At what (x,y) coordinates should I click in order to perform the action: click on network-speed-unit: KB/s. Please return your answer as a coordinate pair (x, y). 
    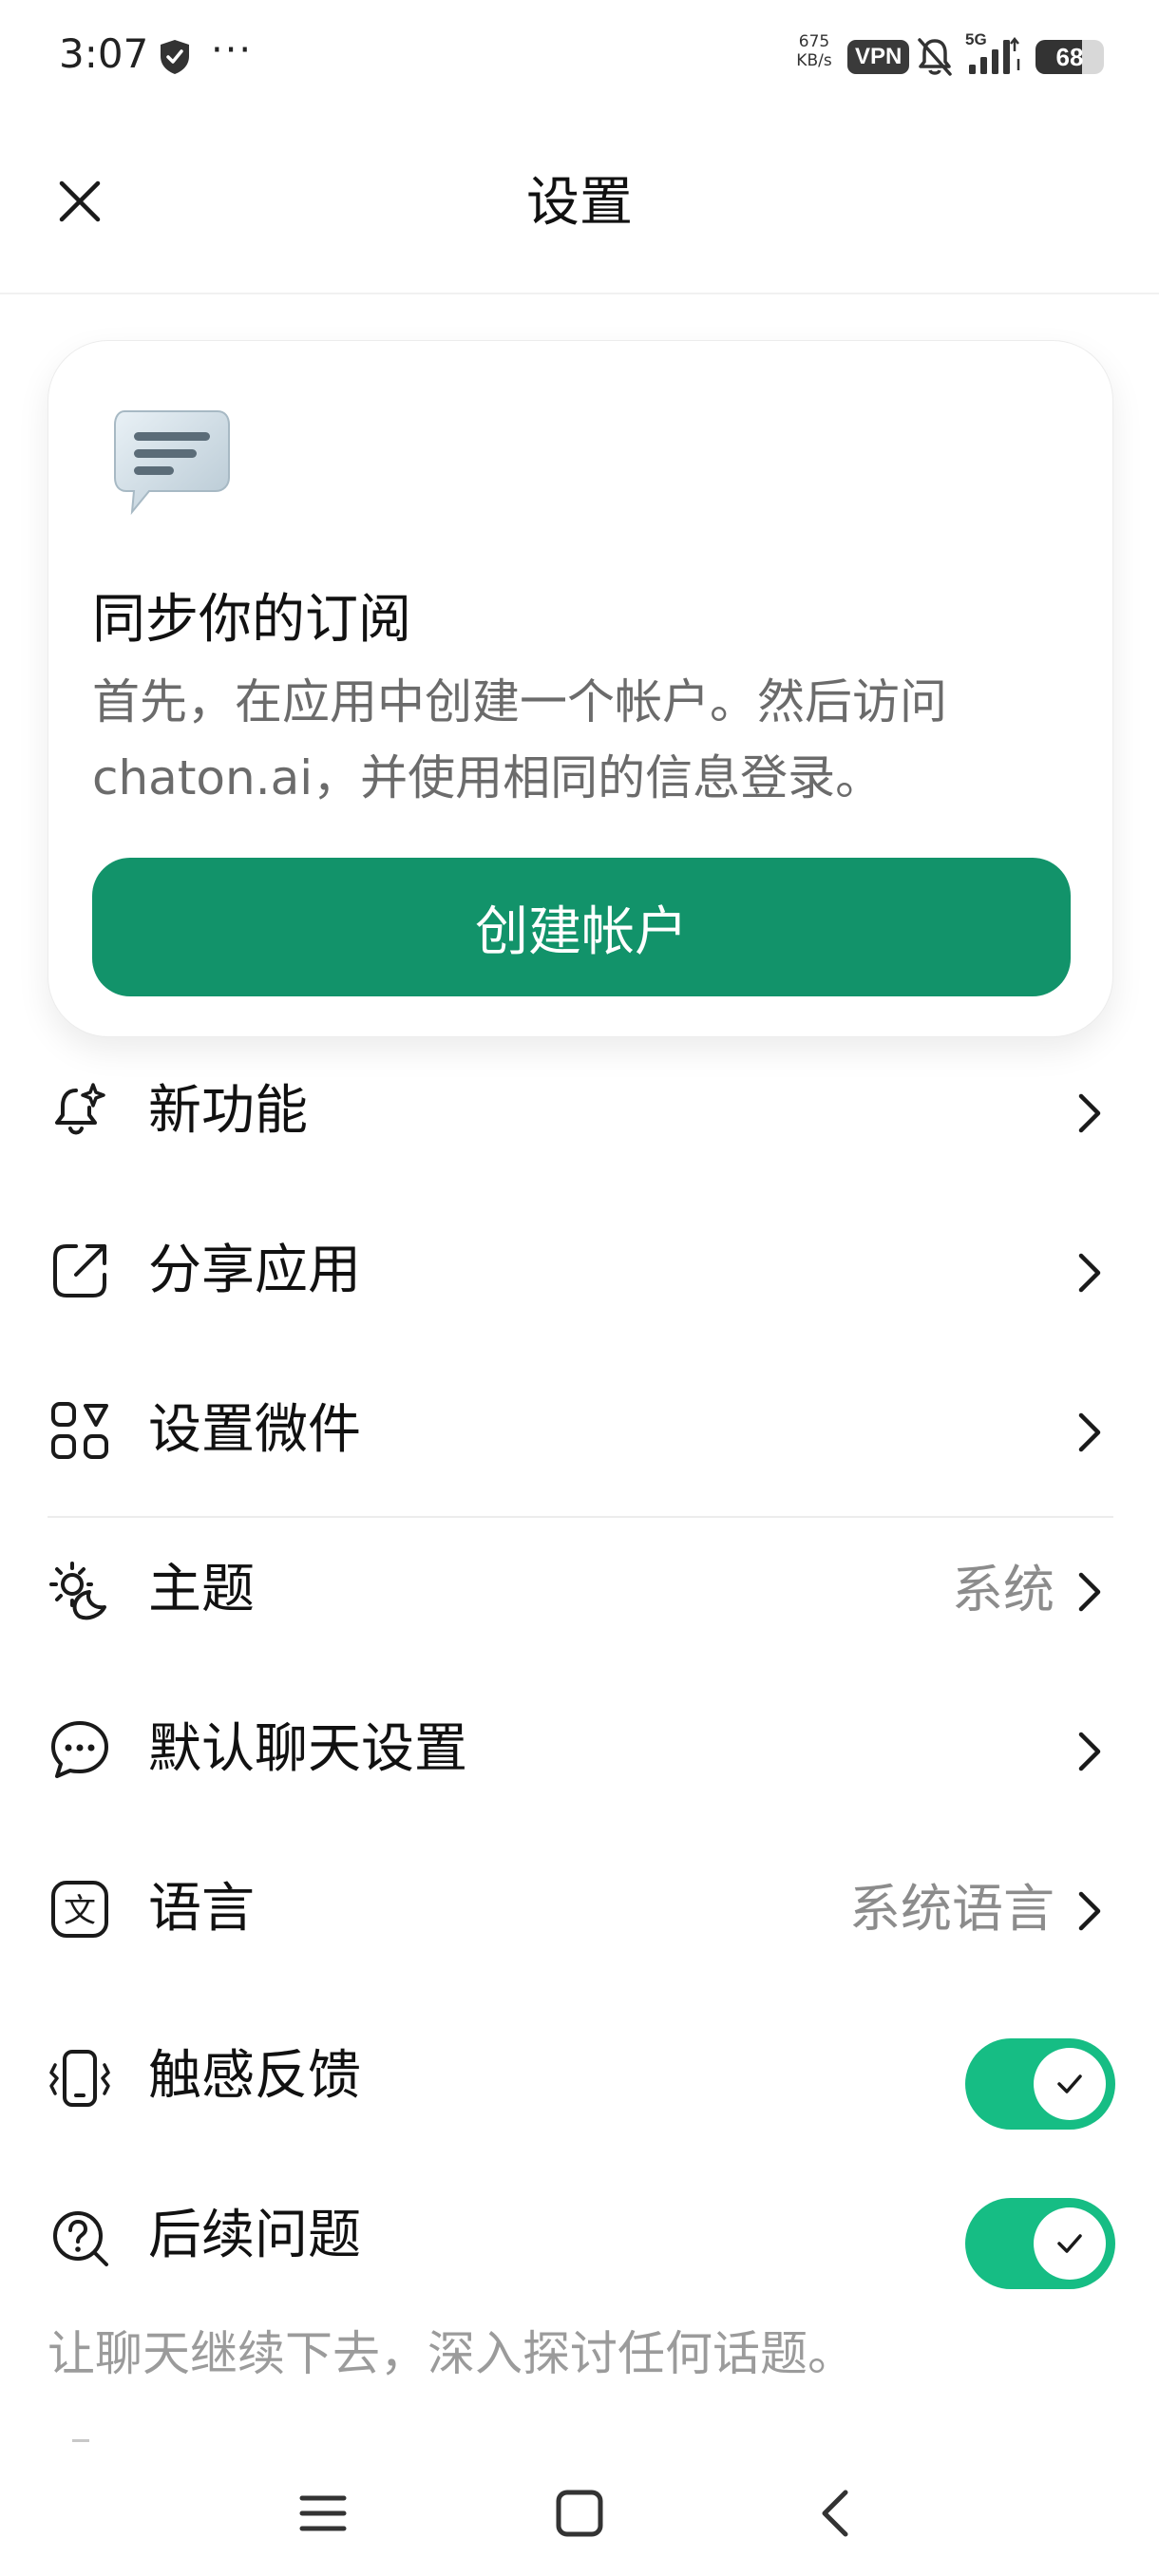
    Looking at the image, I should click on (814, 60).